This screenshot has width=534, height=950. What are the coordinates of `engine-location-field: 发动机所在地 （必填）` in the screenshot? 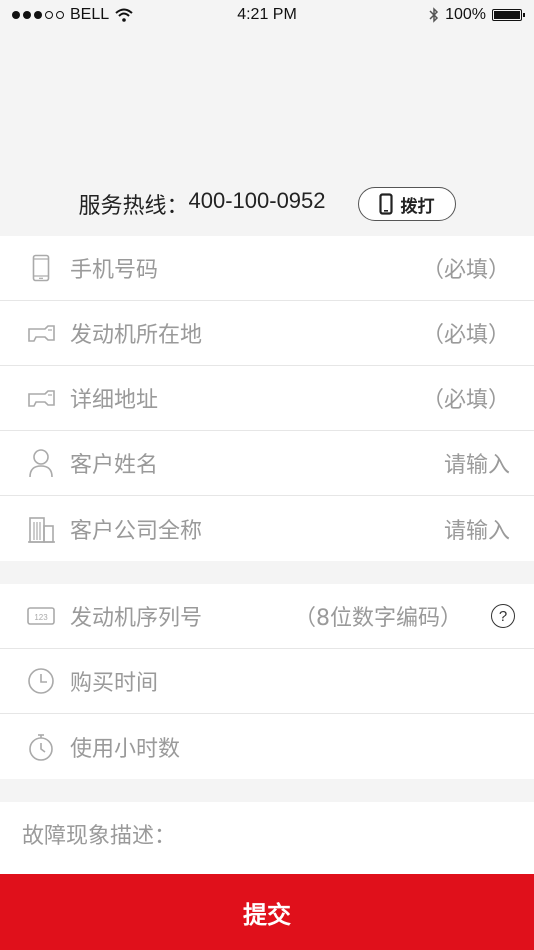 It's located at (267, 333).